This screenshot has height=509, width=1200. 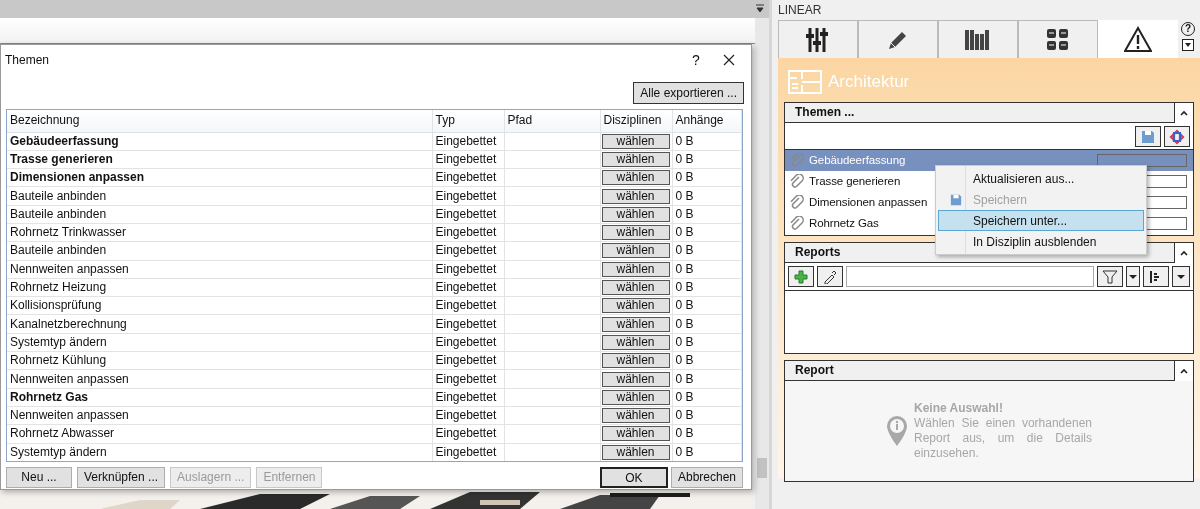 I want to click on table-cell: Rohrnetz Gas, so click(x=219, y=397).